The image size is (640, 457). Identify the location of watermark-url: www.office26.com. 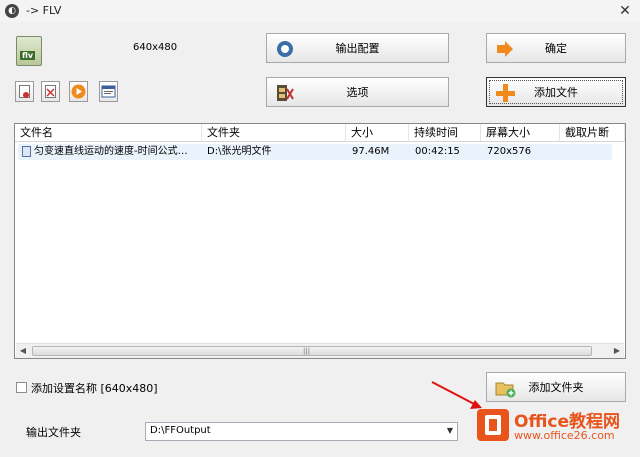
(564, 435).